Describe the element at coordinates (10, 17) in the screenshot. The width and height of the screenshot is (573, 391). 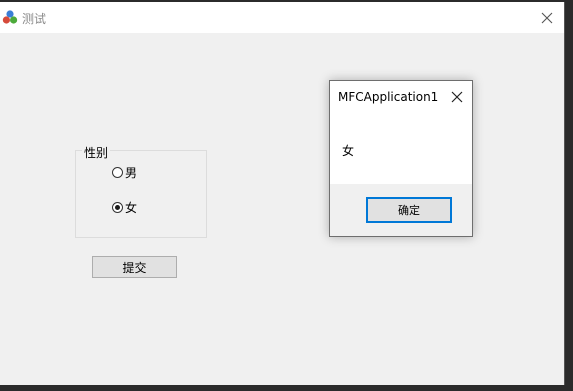
I see `app-icon` at that location.